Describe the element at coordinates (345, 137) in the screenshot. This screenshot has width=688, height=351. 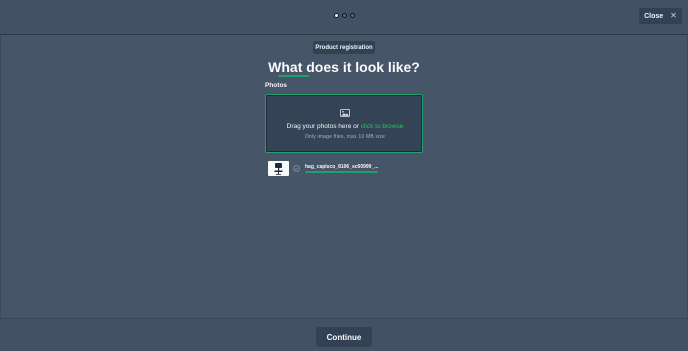
I see `dropzone-hint: Only image files, max 10 MB size` at that location.